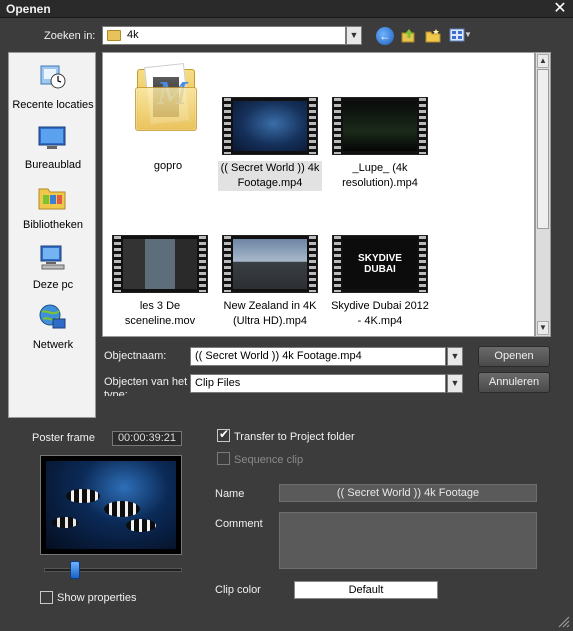 This screenshot has width=573, height=631. I want to click on file-item-video: New Zealand in 4K (Ultra HD).mp4, so click(270, 282).